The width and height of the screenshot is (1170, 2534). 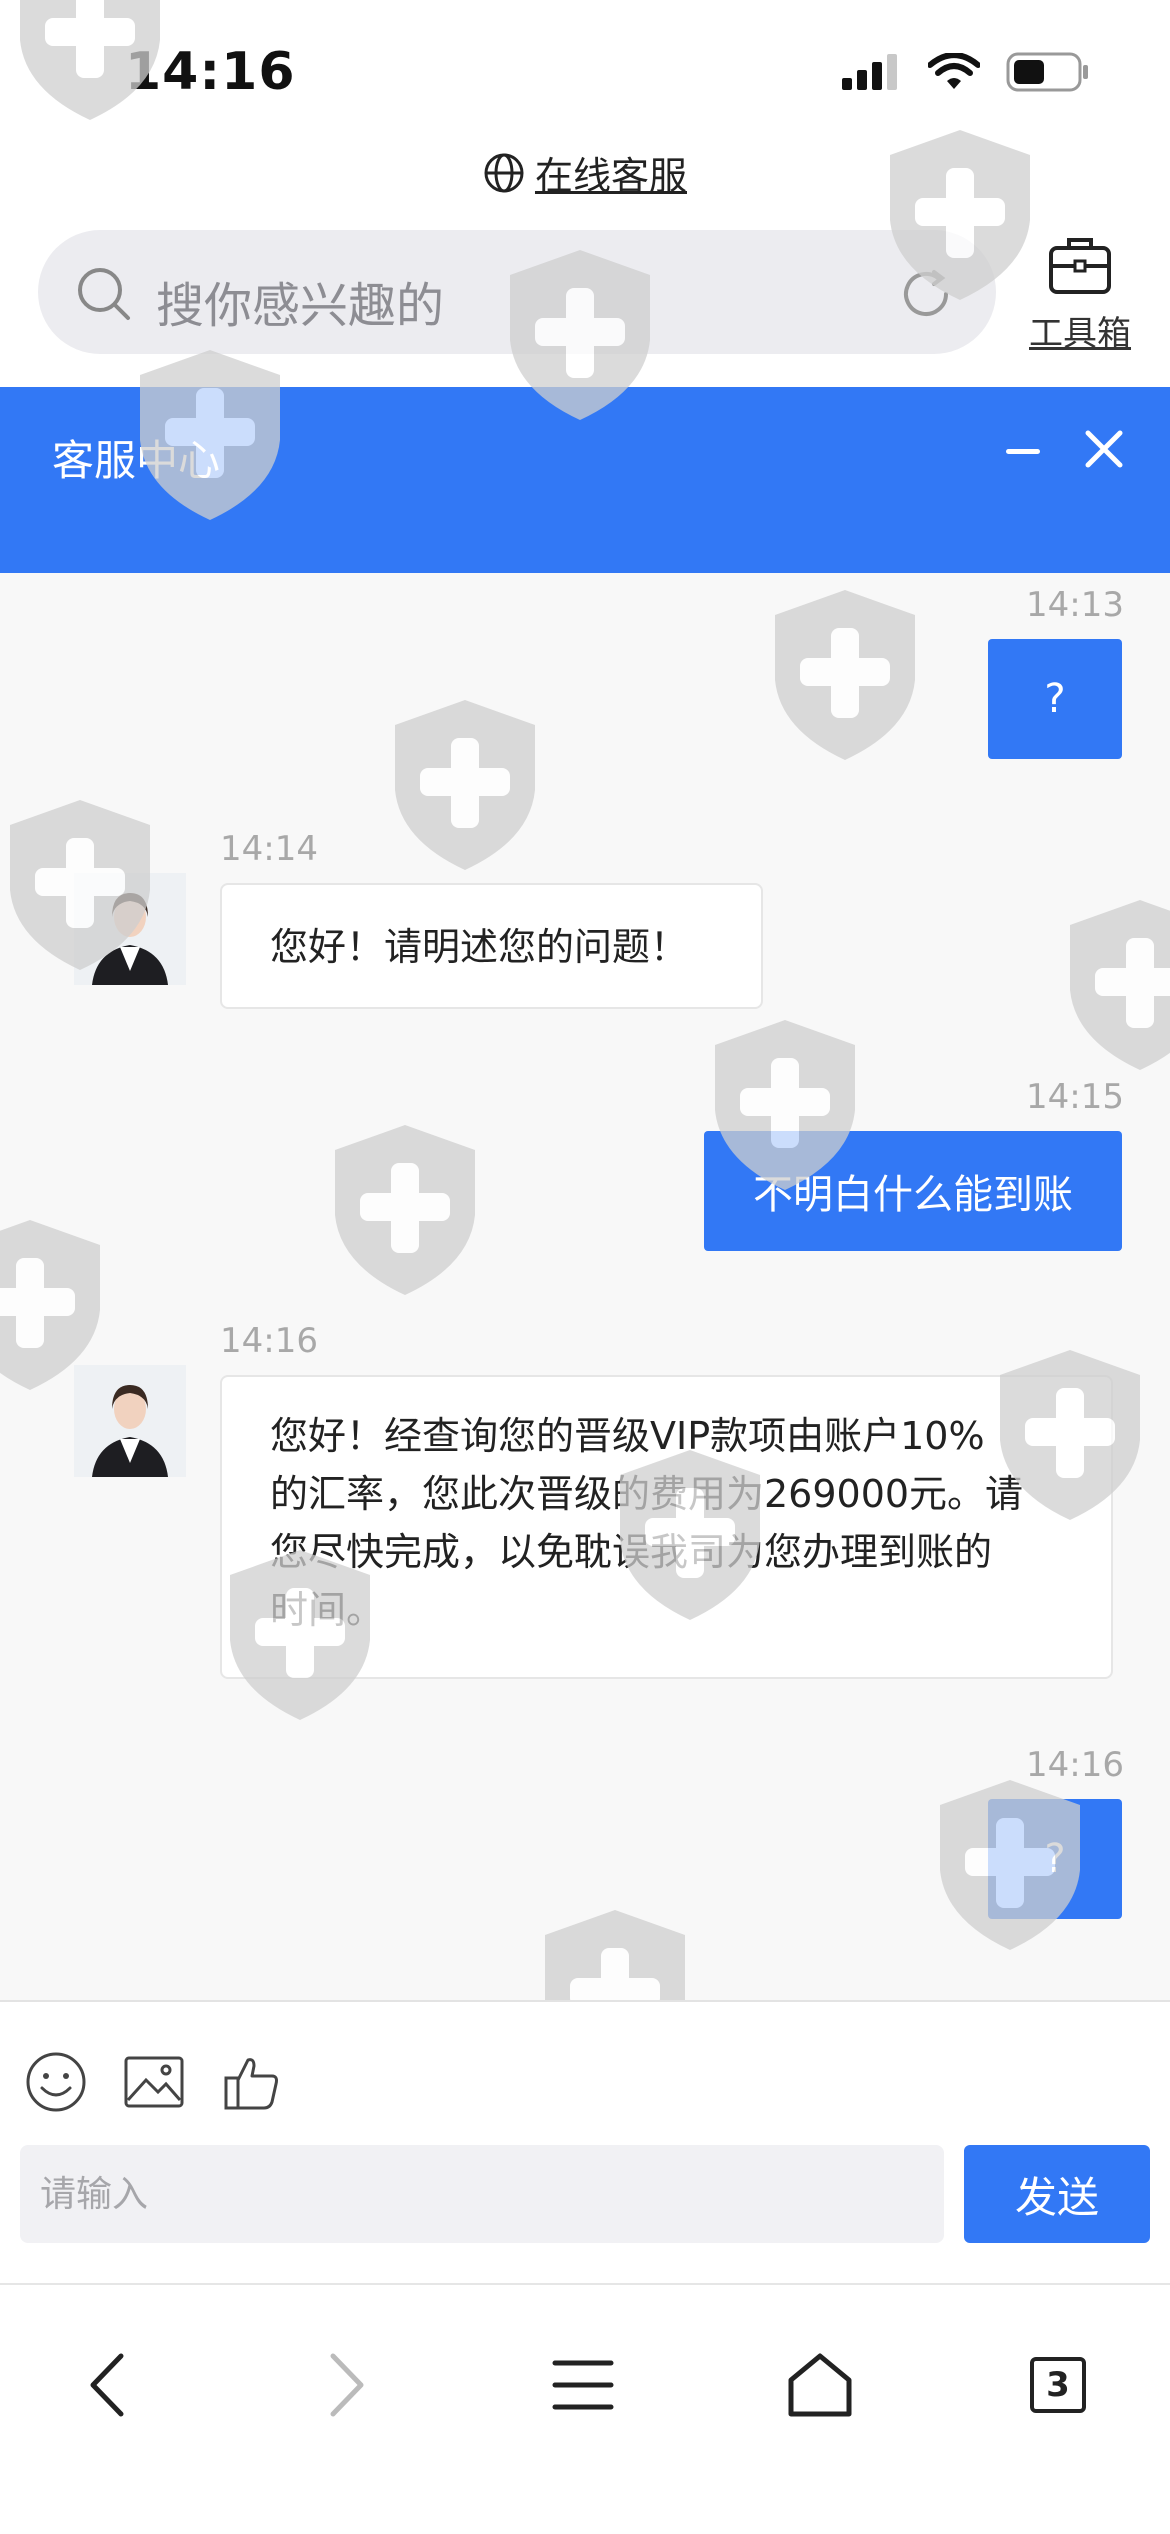 I want to click on tabs-button: 3, so click(x=1058, y=2385).